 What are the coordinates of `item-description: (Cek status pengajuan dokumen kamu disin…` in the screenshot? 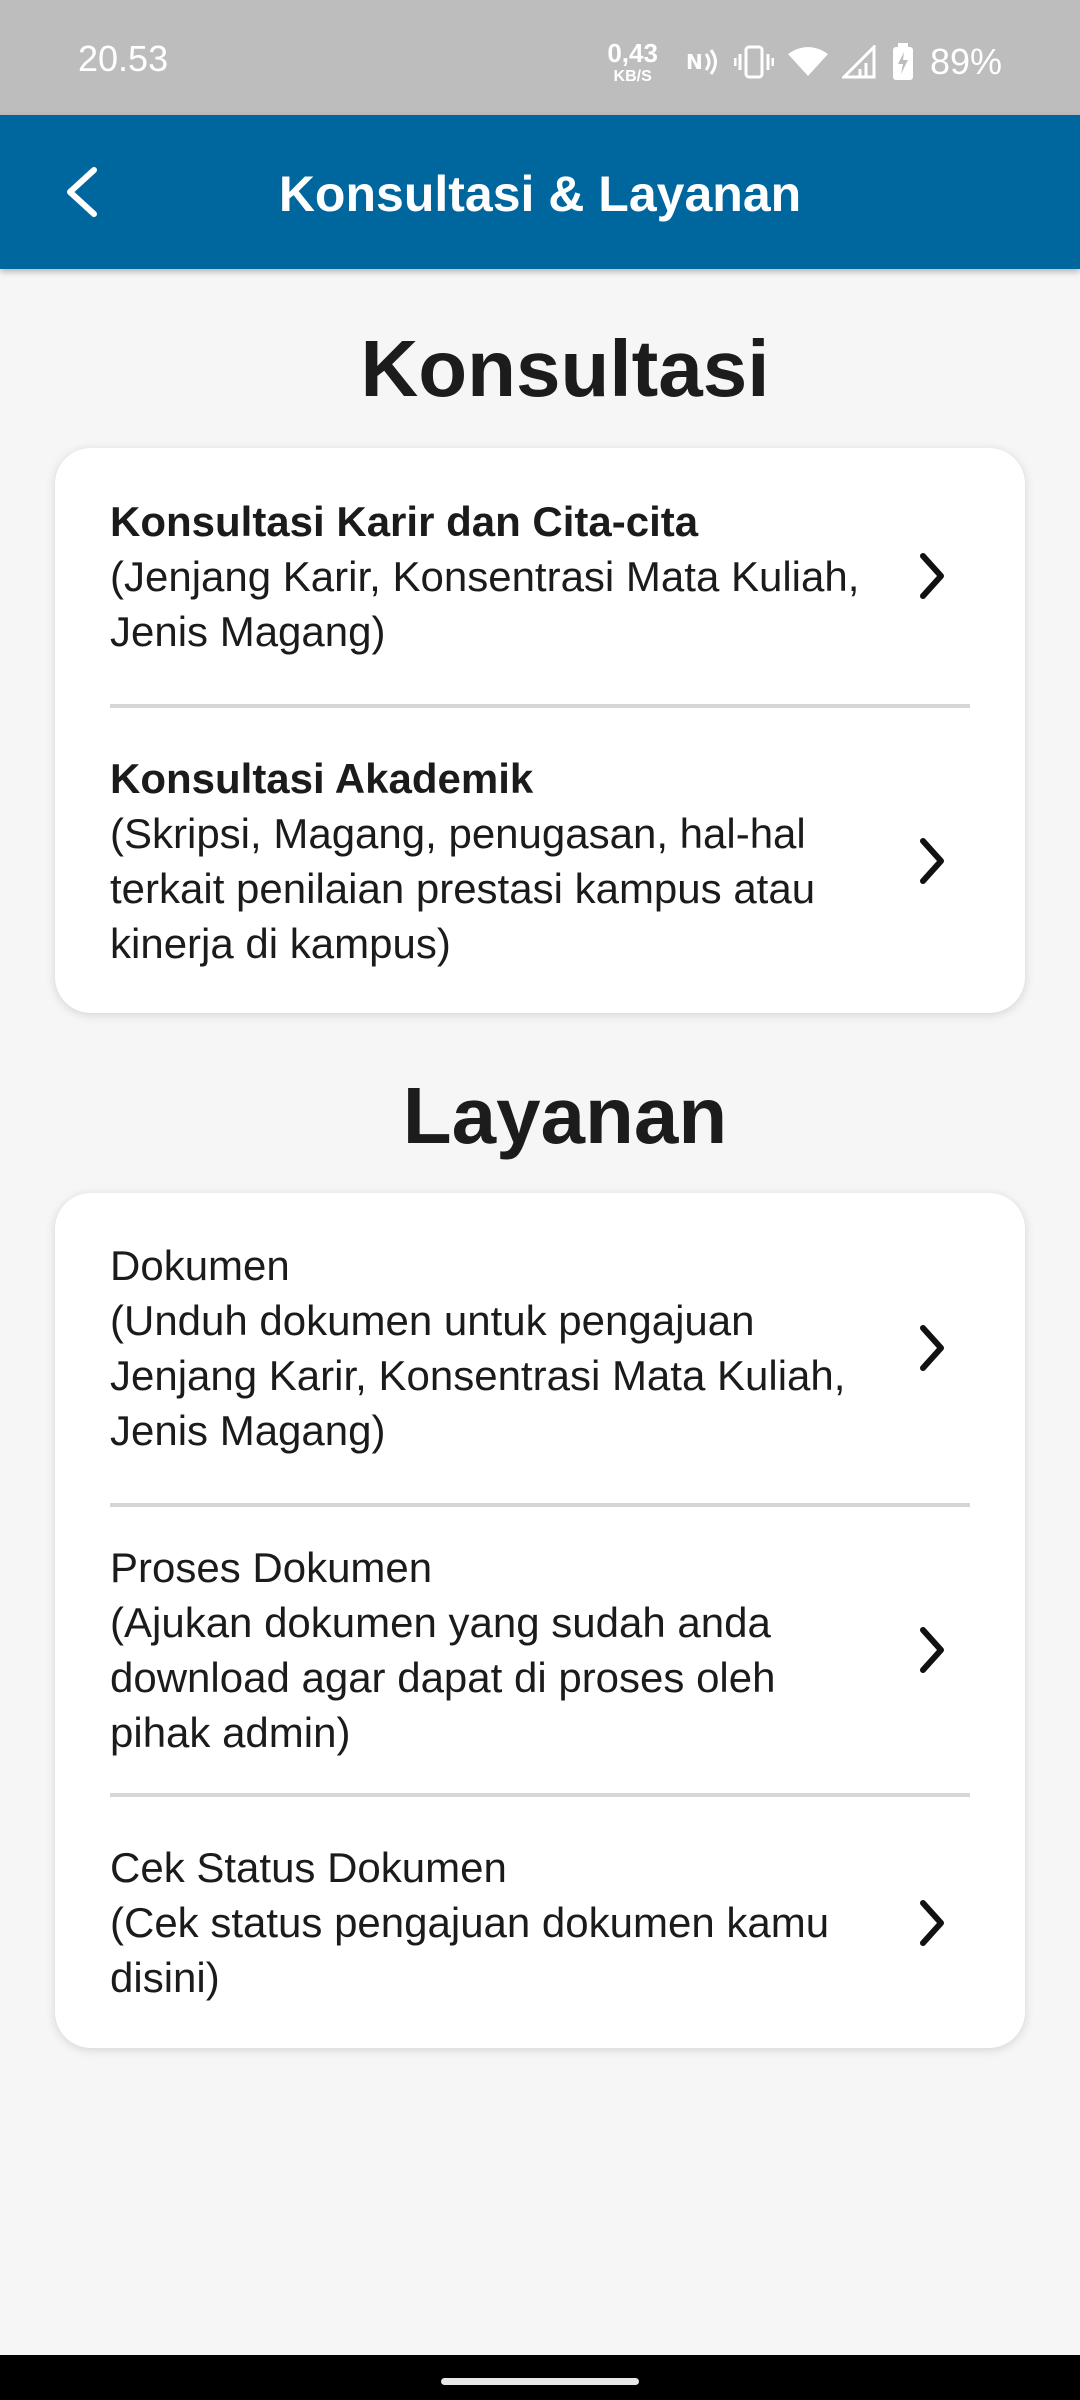 It's located at (470, 1950).